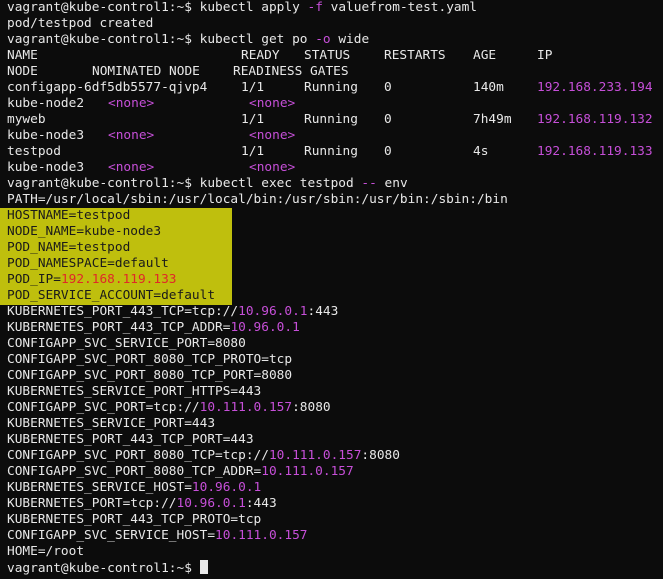 This screenshot has width=663, height=579. What do you see at coordinates (492, 119) in the screenshot?
I see `pod-age: 7h49m` at bounding box center [492, 119].